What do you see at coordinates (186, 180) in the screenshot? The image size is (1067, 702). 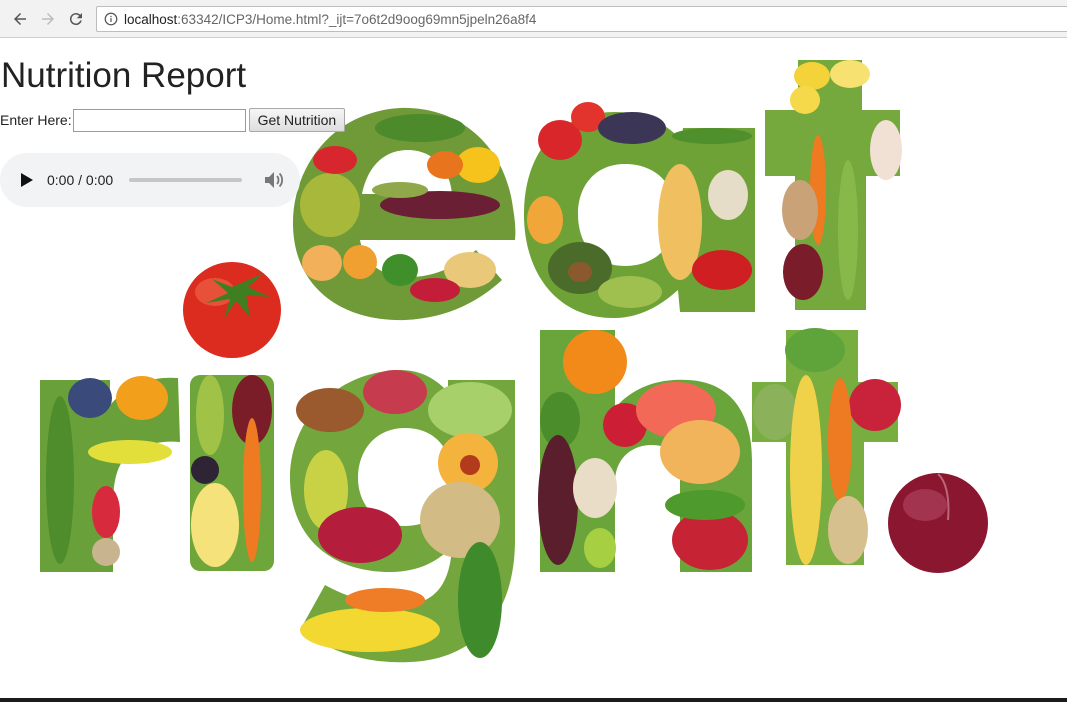 I see `audio-progress-slider` at bounding box center [186, 180].